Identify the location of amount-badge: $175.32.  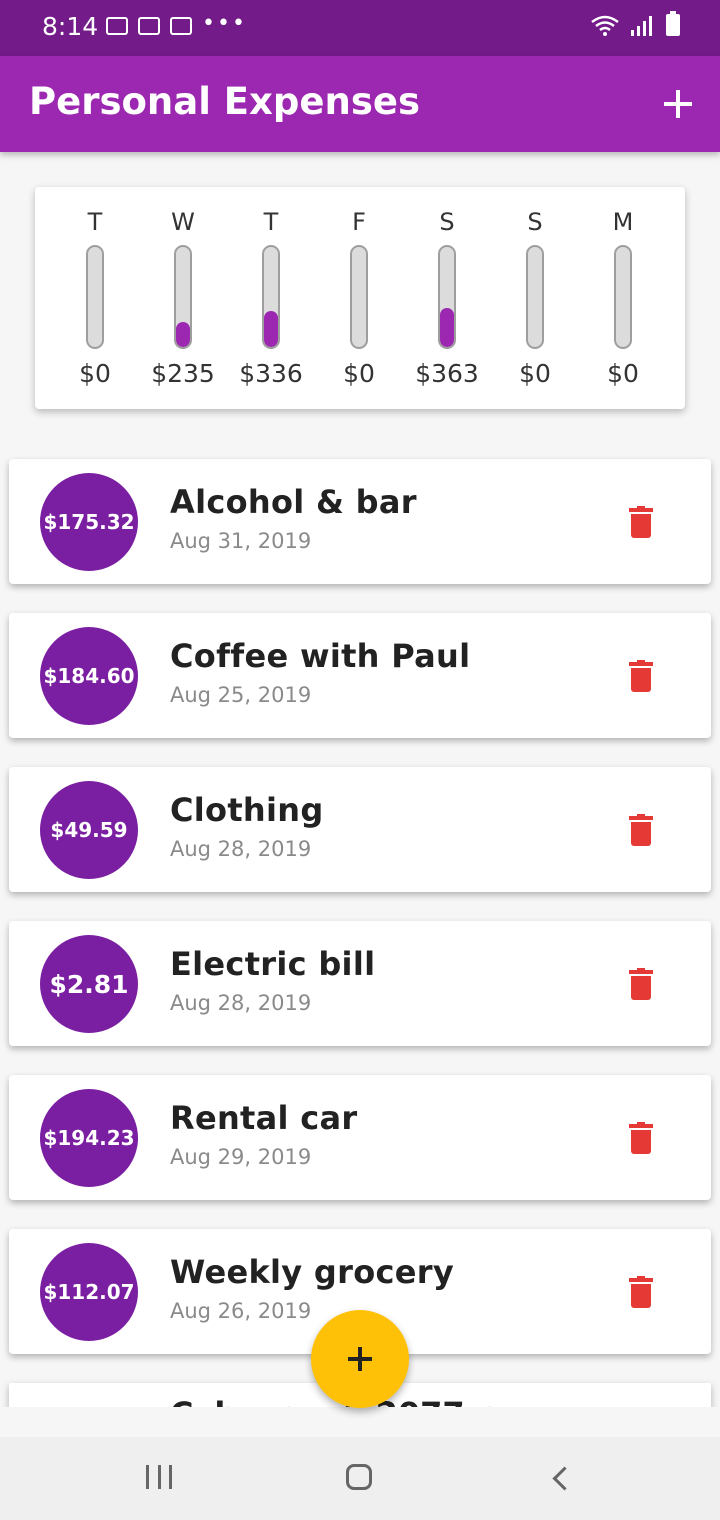
(89, 522).